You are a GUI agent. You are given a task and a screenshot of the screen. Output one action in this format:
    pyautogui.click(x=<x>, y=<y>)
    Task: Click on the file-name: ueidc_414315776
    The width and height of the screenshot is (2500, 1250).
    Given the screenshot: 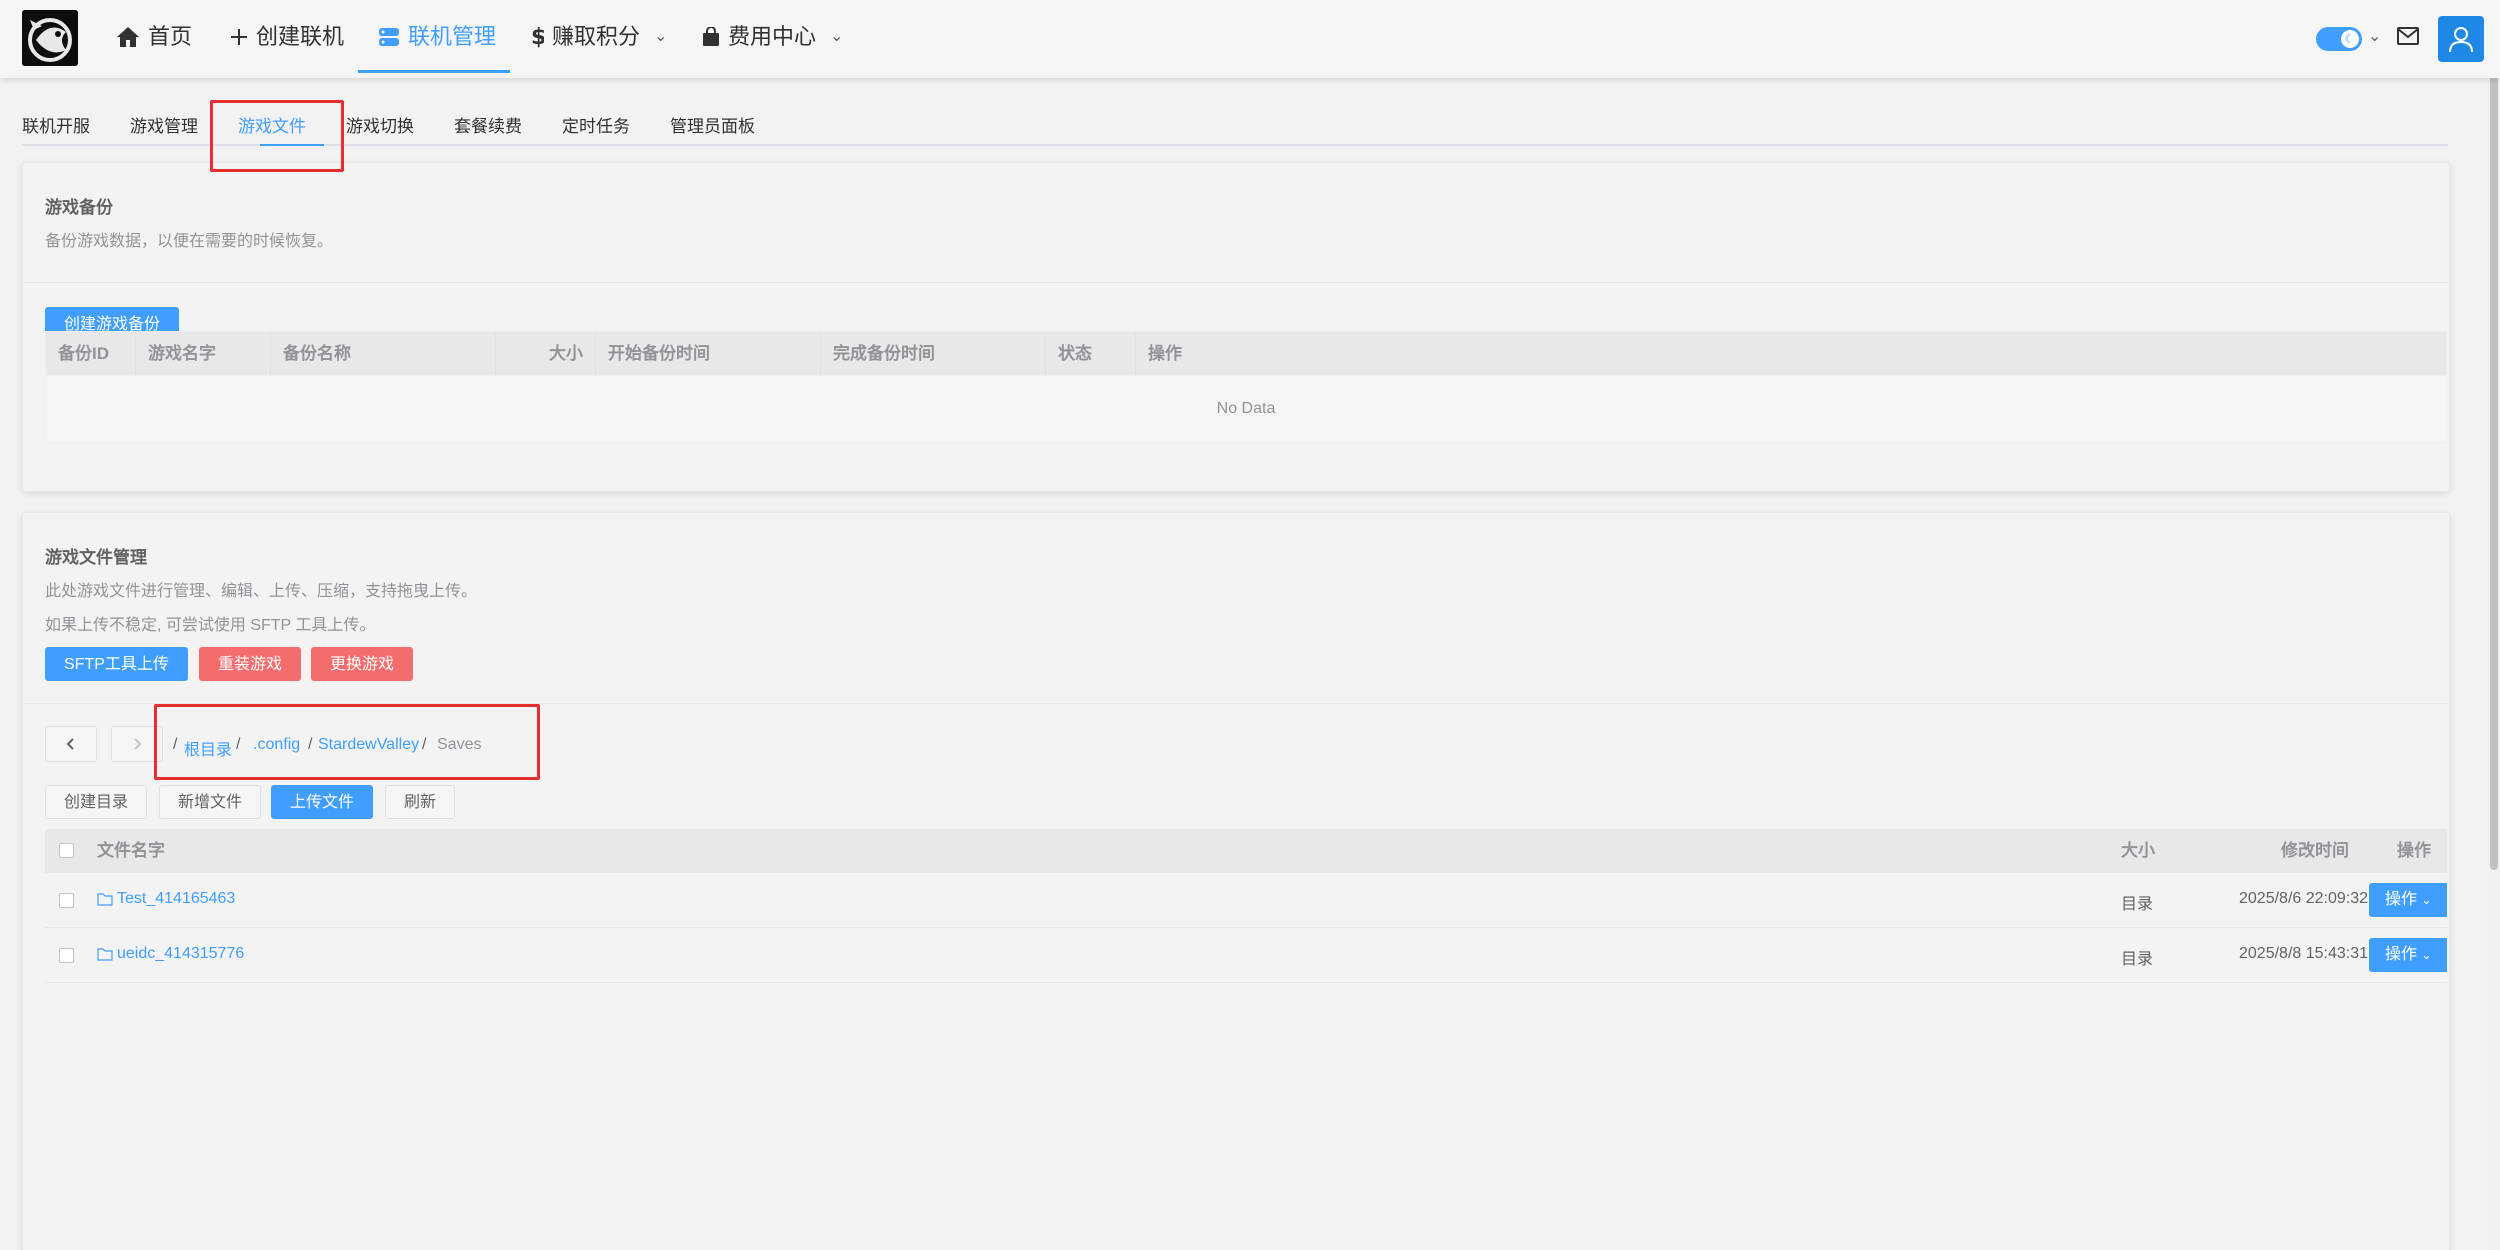 What is the action you would take?
    pyautogui.click(x=181, y=953)
    